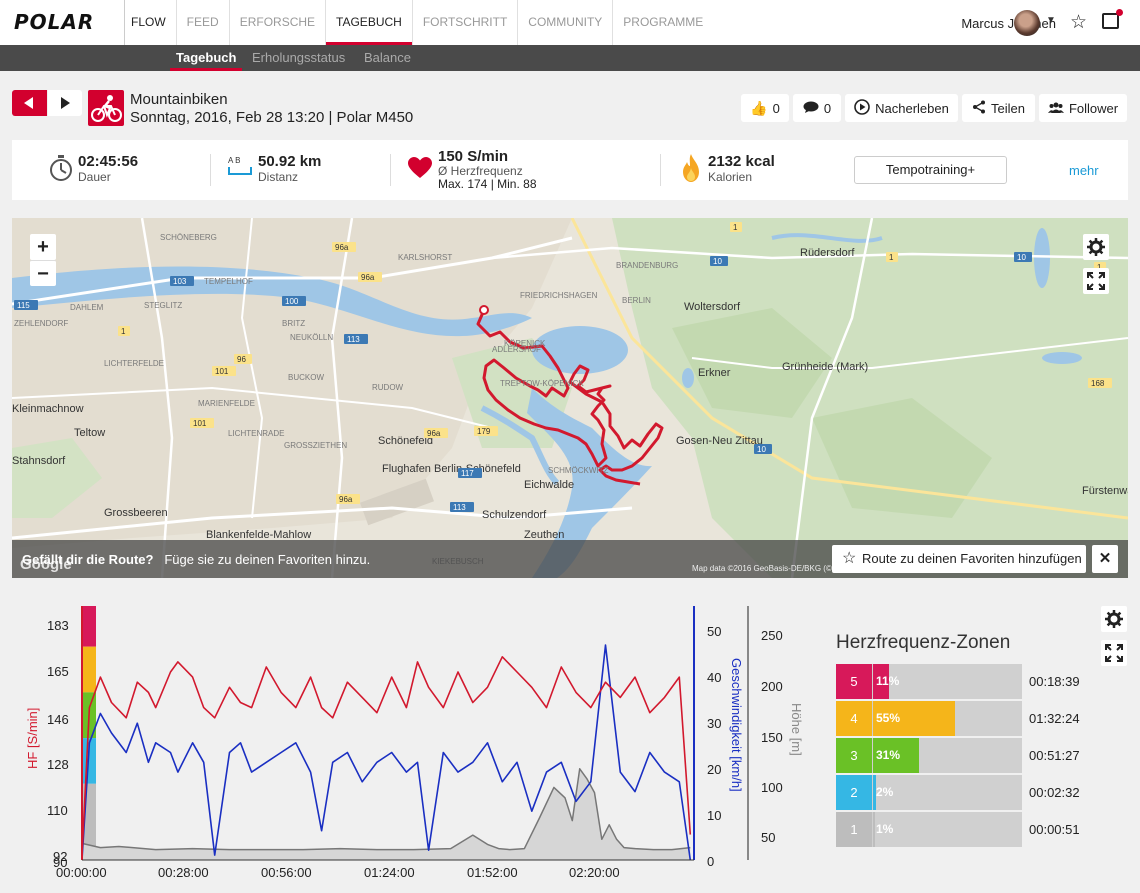 Image resolution: width=1140 pixels, height=893 pixels. Describe the element at coordinates (206, 58) in the screenshot. I see `subnav-tagebuch: Tagebuch` at that location.